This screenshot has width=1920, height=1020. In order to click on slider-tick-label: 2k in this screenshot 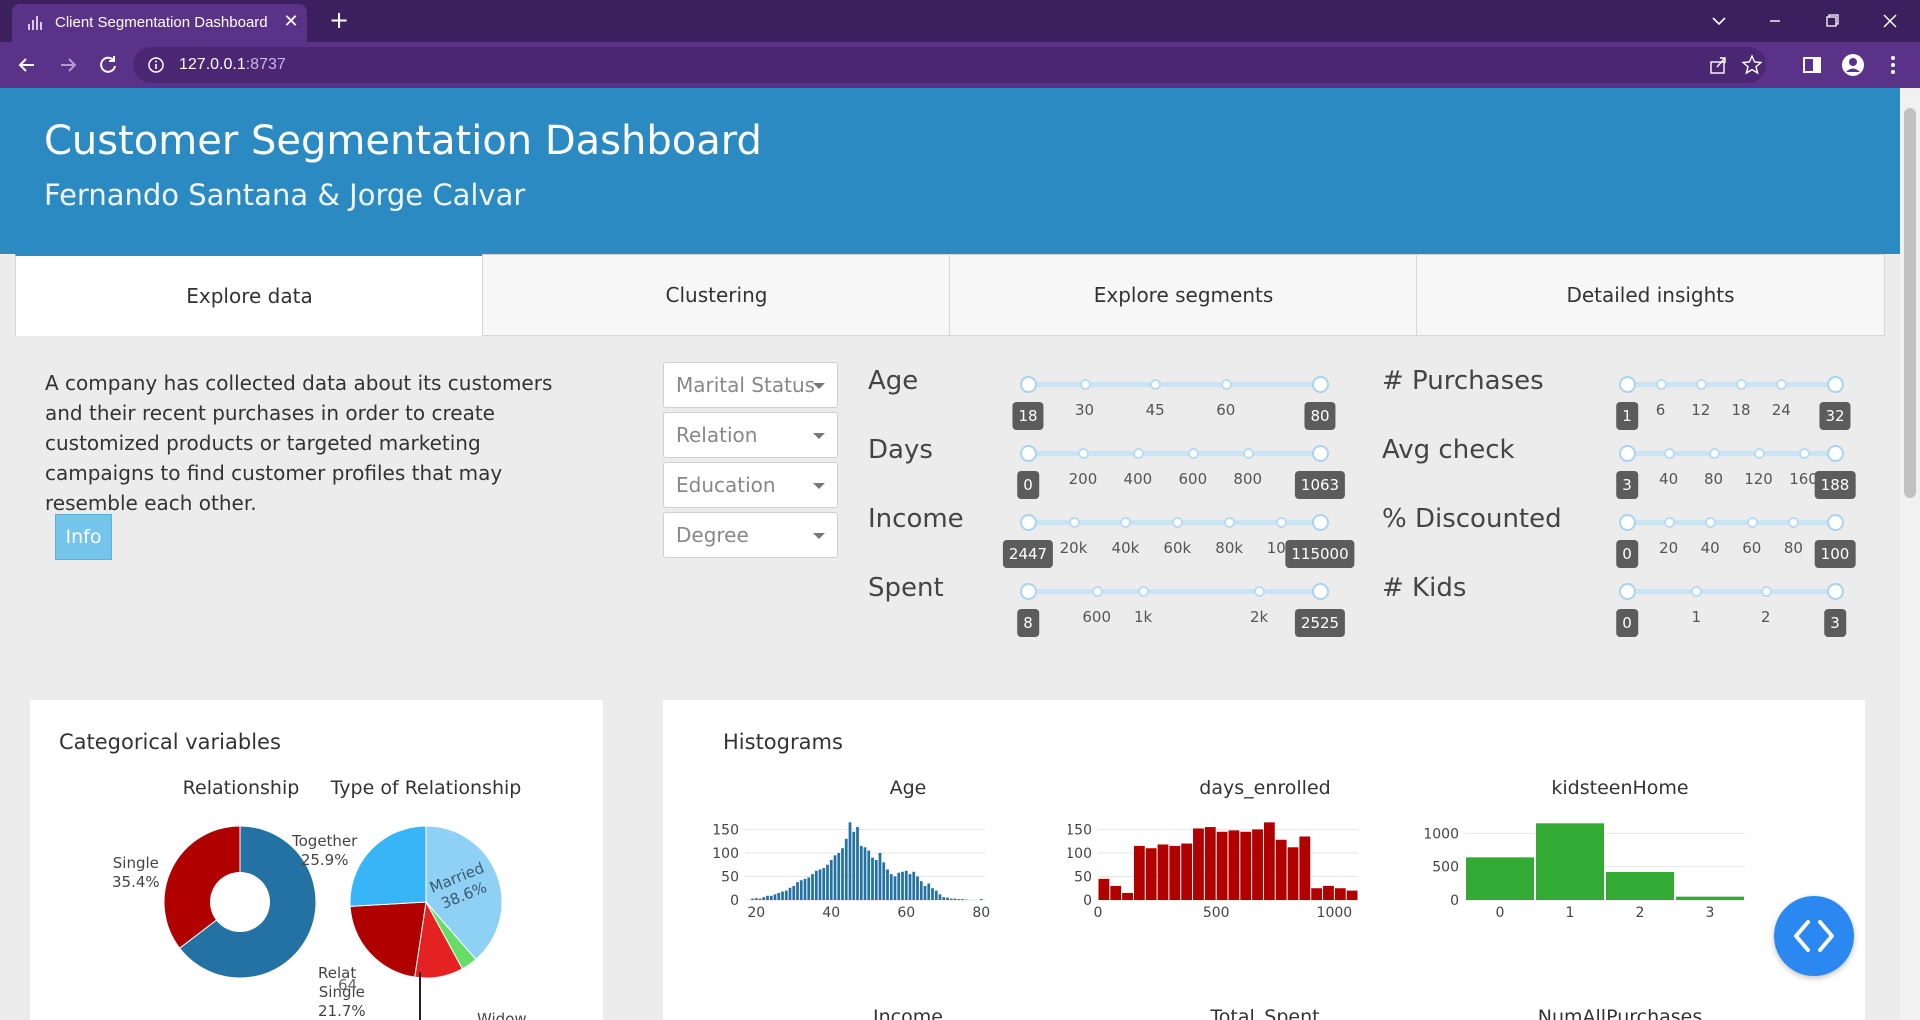, I will do `click(1259, 617)`.